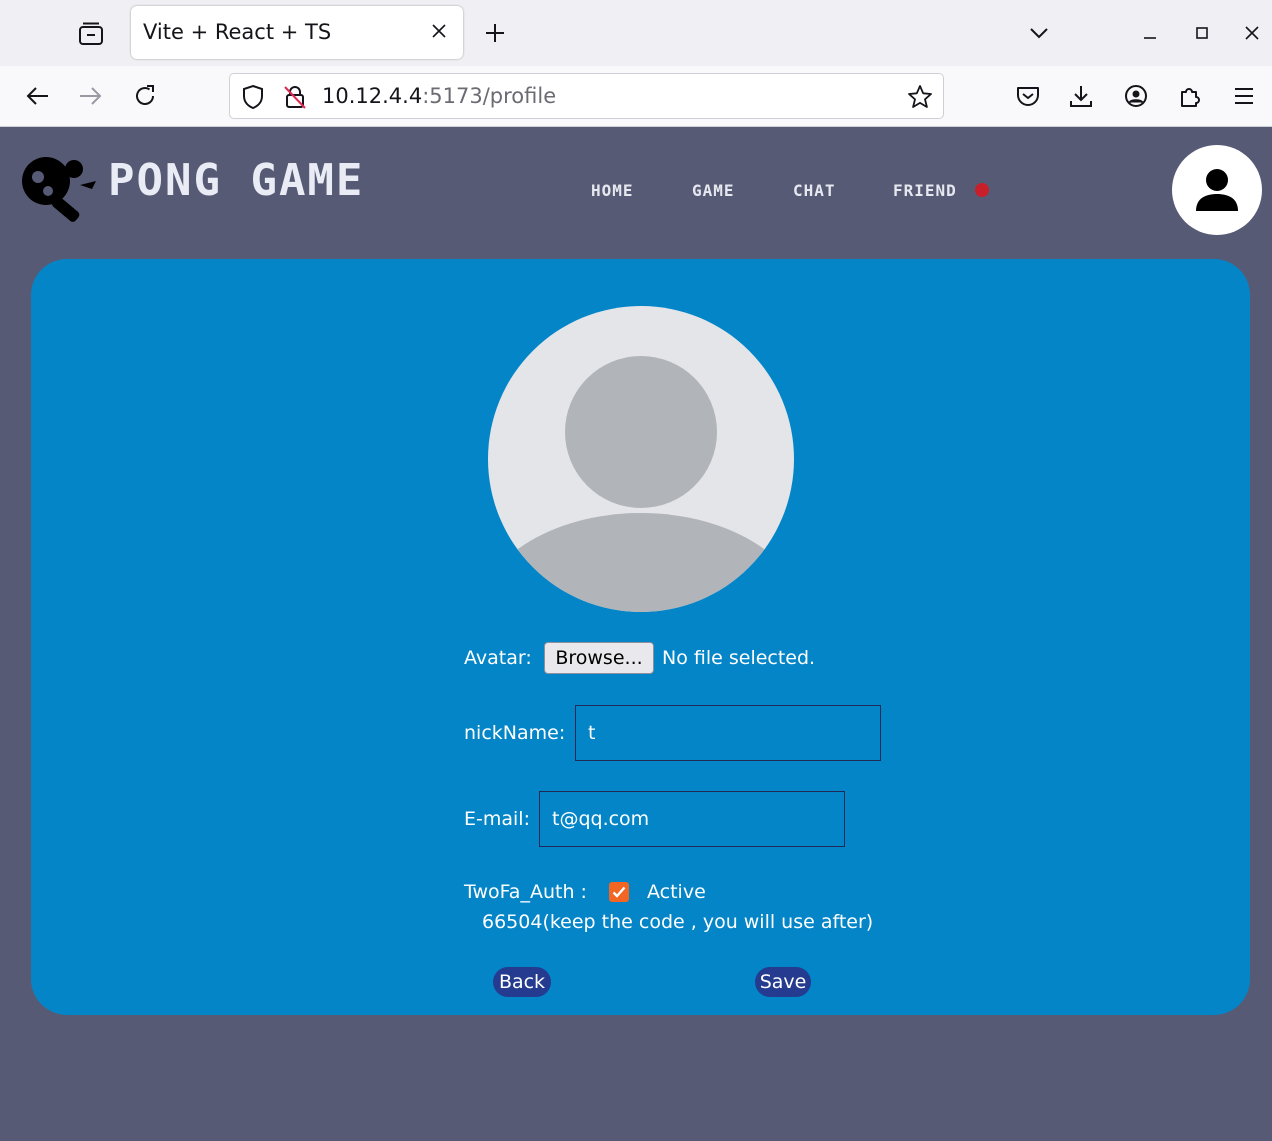 The image size is (1272, 1141). Describe the element at coordinates (236, 181) in the screenshot. I see `site-brand: PONG GAME` at that location.